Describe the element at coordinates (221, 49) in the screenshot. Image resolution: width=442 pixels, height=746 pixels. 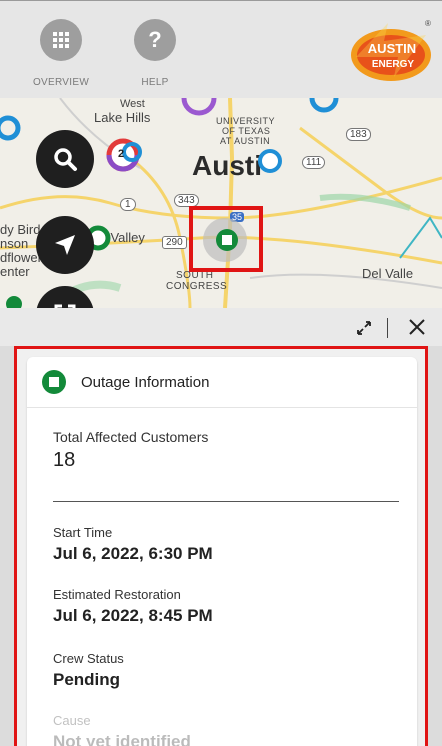
I see `top-bar: OVERVIEW ? HELP AUSTIN ENERGY ®` at that location.